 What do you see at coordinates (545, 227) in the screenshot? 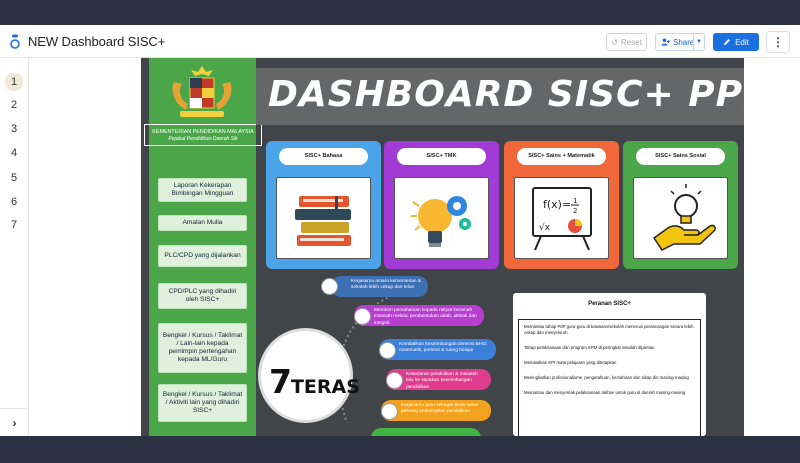
I see `svg-text: √x` at bounding box center [545, 227].